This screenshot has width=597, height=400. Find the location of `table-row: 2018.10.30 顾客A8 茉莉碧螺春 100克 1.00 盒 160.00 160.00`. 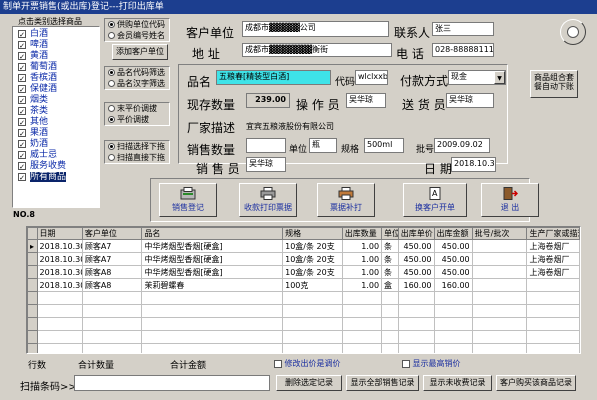

table-row: 2018.10.30 顾客A8 茉莉碧螺春 100克 1.00 盒 160.00 160.00 is located at coordinates (303, 285).